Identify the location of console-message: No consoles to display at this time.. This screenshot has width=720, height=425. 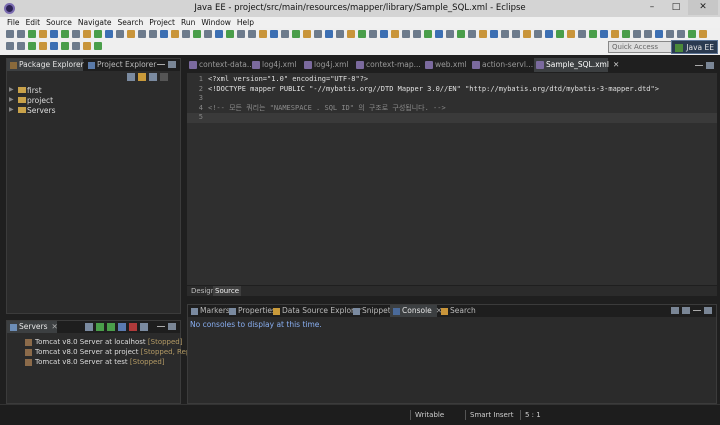
(256, 324).